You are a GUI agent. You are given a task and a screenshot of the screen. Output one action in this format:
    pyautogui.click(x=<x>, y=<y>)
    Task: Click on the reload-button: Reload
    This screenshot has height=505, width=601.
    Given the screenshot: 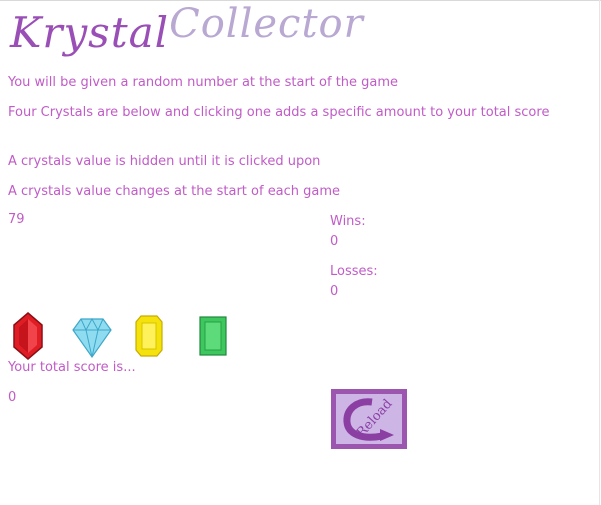 What is the action you would take?
    pyautogui.click(x=369, y=419)
    